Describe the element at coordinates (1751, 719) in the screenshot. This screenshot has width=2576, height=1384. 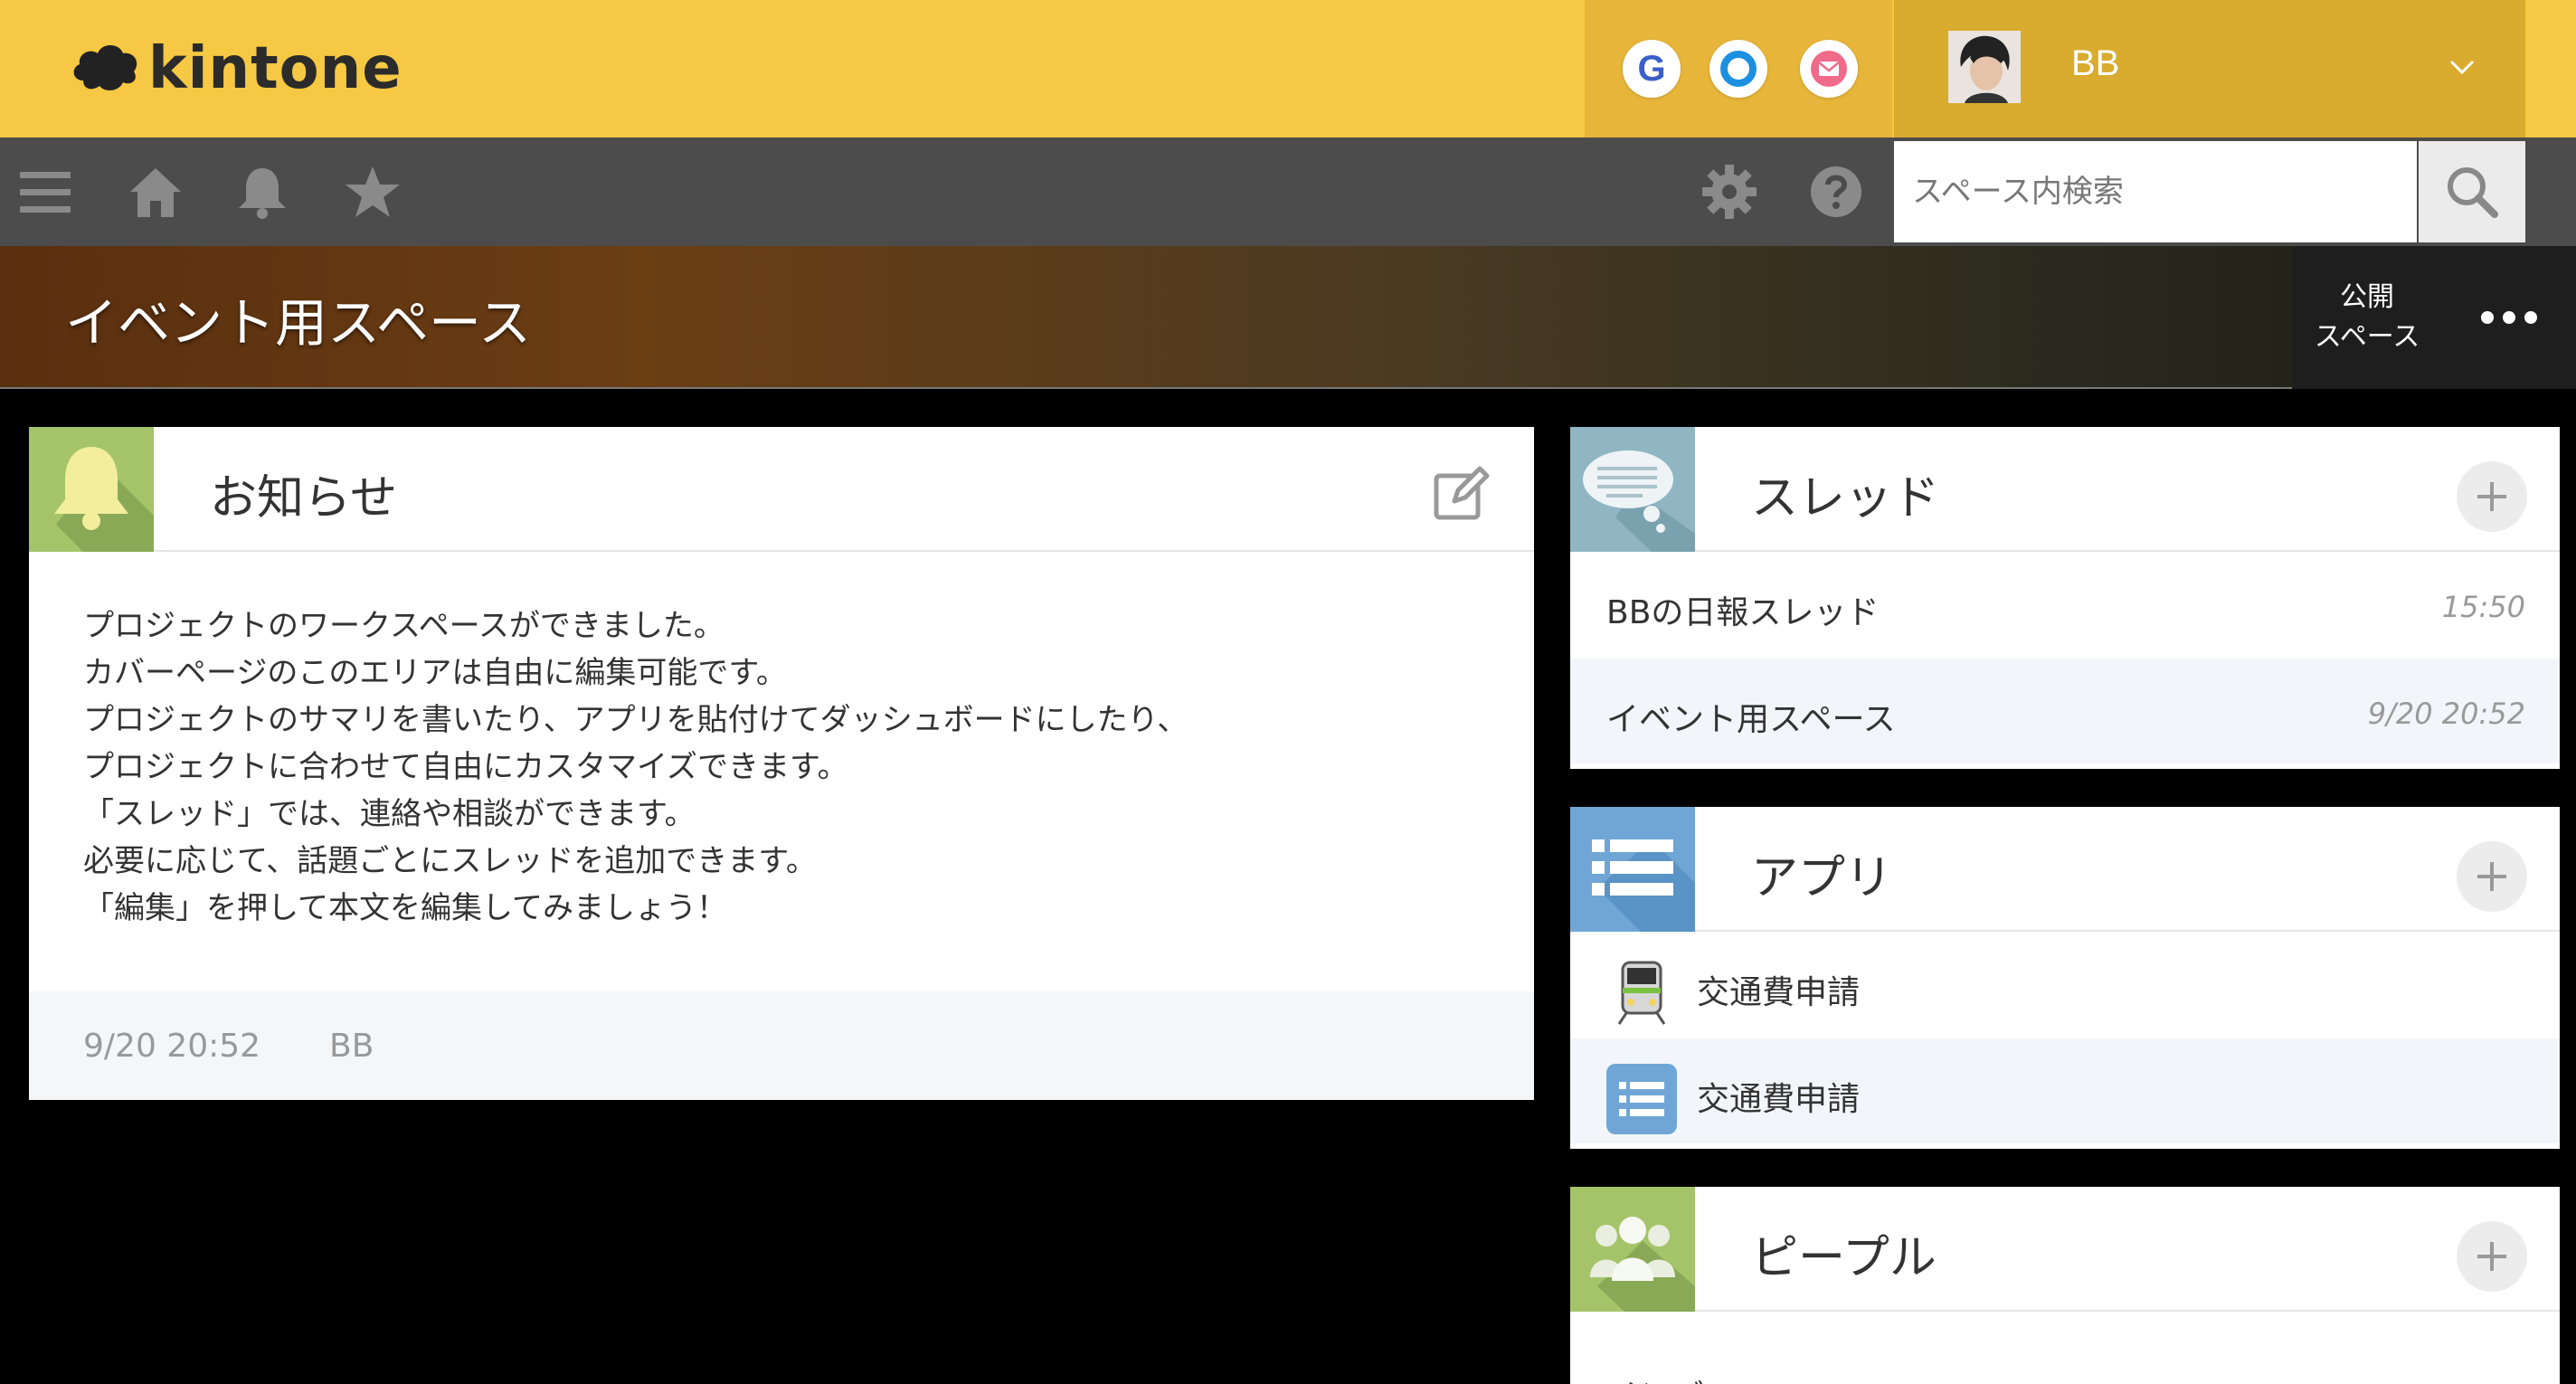
I see `thread-label: イベント用スペース` at that location.